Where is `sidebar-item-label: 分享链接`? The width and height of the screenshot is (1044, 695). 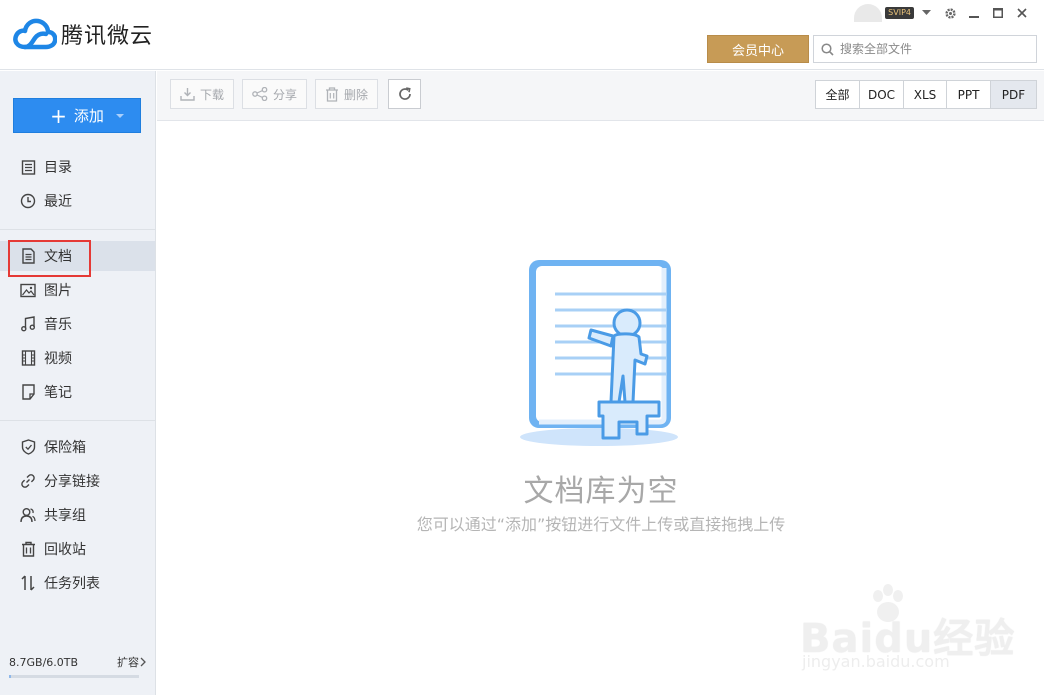
sidebar-item-label: 分享链接 is located at coordinates (72, 482).